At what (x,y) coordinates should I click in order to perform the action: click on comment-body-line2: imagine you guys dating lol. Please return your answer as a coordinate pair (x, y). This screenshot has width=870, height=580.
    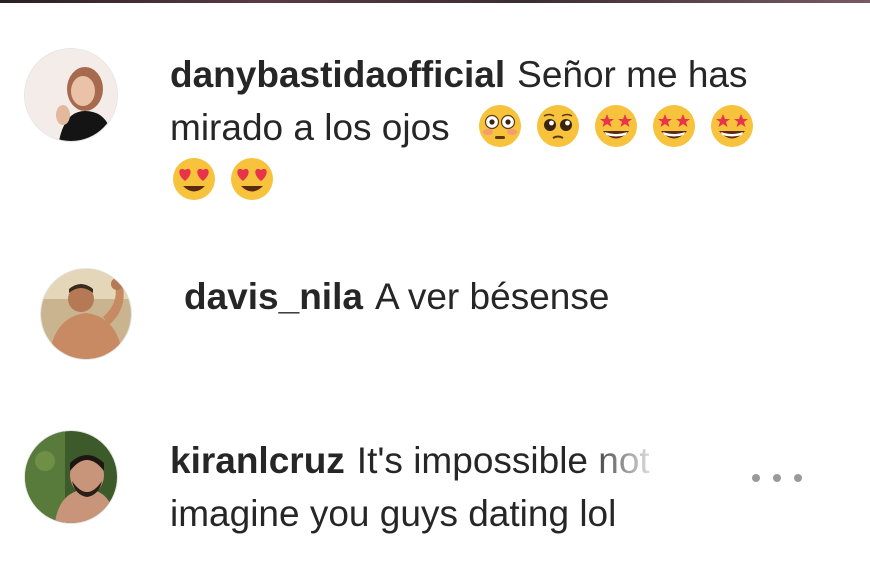
    Looking at the image, I should click on (393, 513).